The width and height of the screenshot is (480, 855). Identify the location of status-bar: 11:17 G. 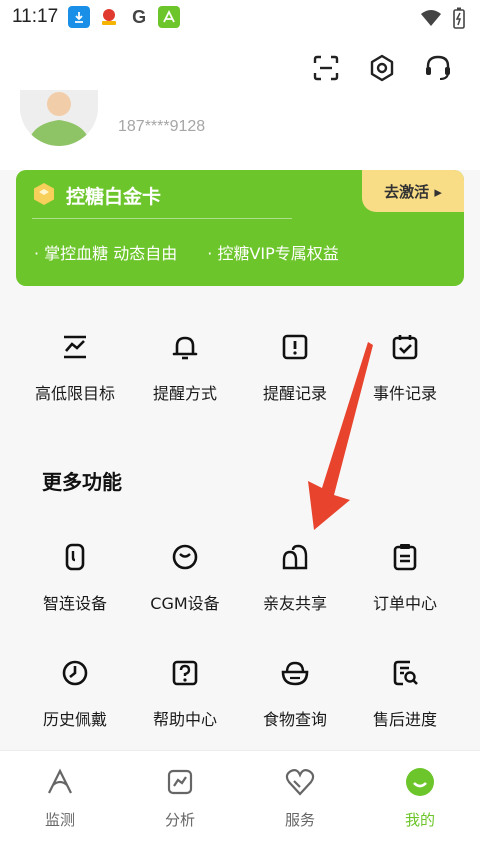
(240, 17).